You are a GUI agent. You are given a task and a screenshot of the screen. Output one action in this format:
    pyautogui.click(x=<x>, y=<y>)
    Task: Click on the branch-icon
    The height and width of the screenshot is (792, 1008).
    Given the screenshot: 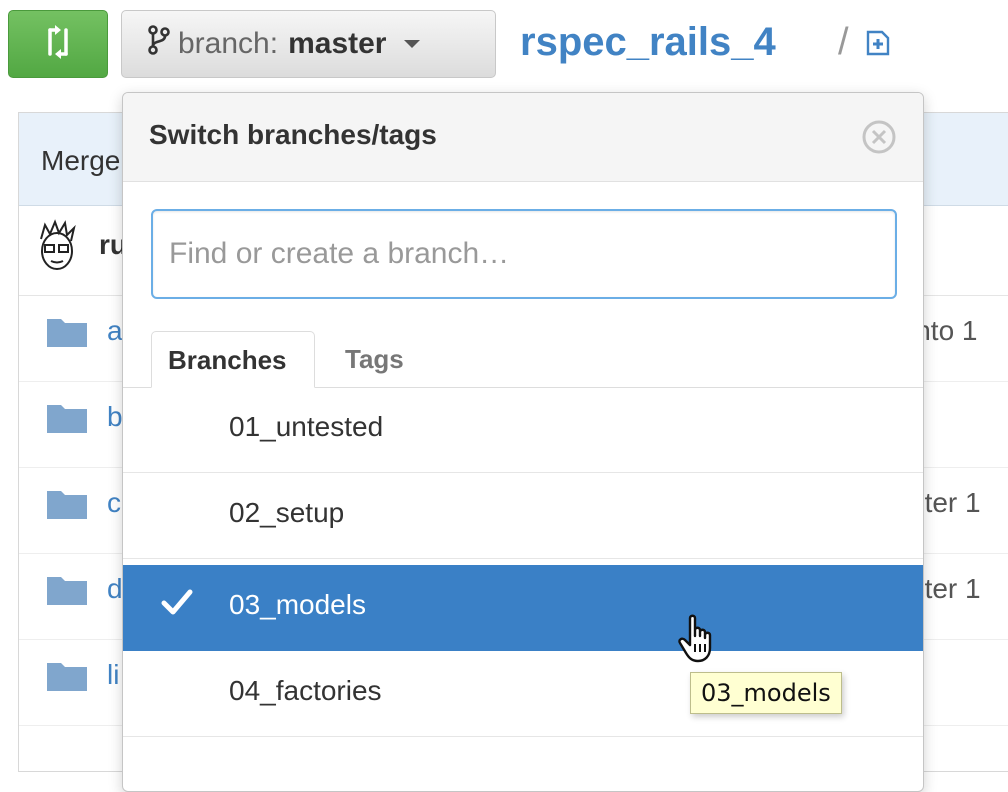 What is the action you would take?
    pyautogui.click(x=159, y=44)
    